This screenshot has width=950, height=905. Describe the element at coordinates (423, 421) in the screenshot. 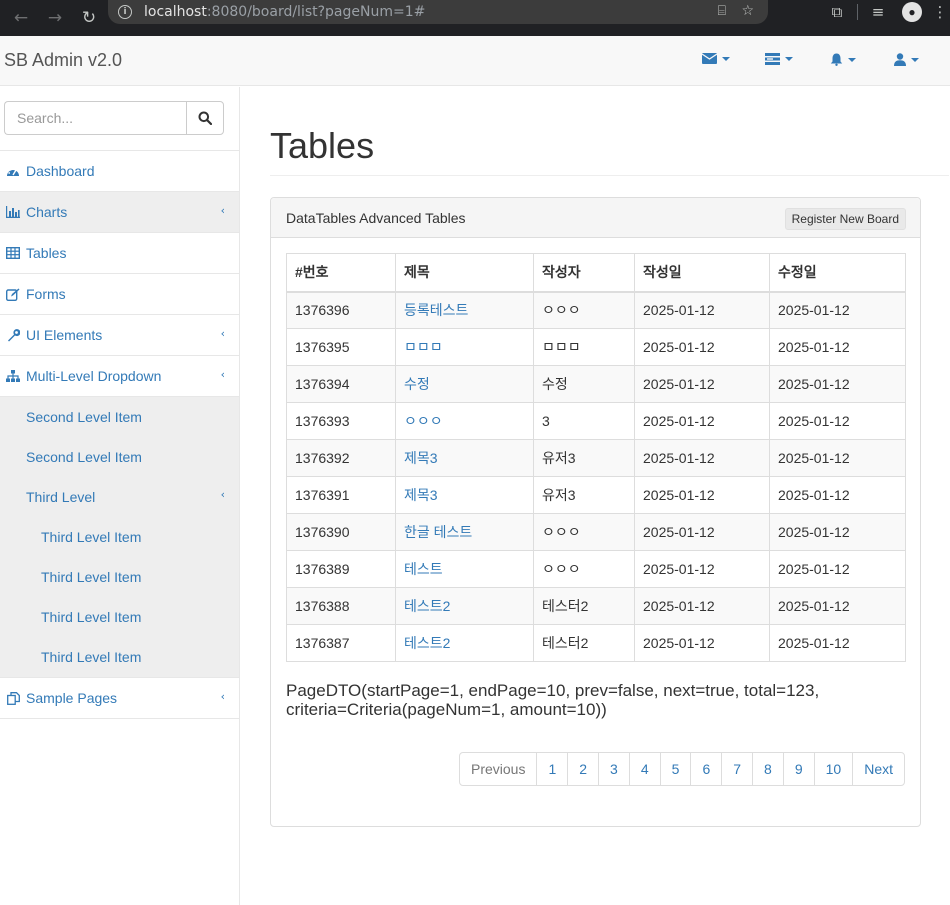

I see `board-title-link: ㅇㅇㅇ` at that location.